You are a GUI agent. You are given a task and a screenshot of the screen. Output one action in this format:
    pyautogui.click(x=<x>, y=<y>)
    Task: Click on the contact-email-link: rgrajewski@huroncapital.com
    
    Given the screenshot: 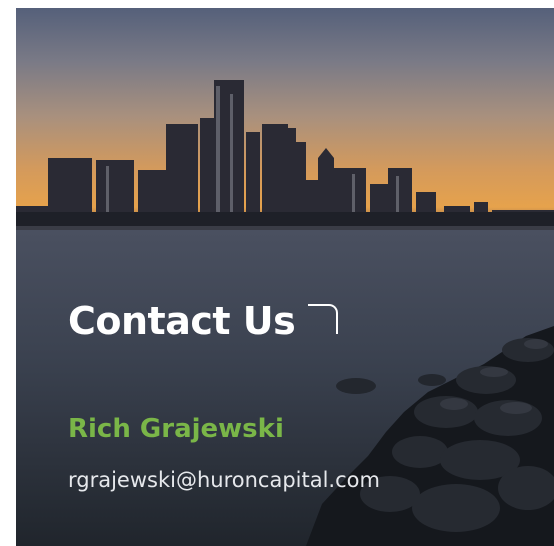 What is the action you would take?
    pyautogui.click(x=224, y=480)
    